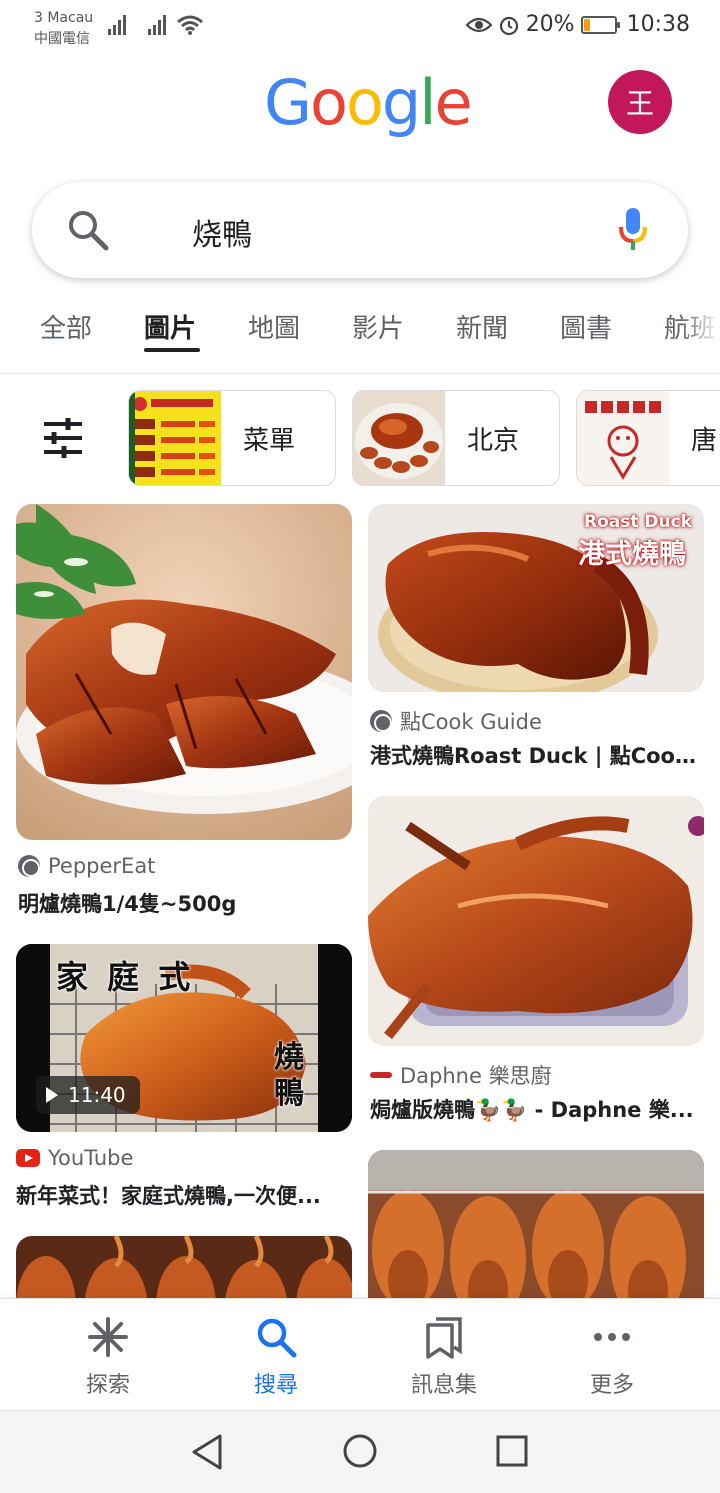 This screenshot has width=720, height=1493. I want to click on recent-apps-icon, so click(512, 1451).